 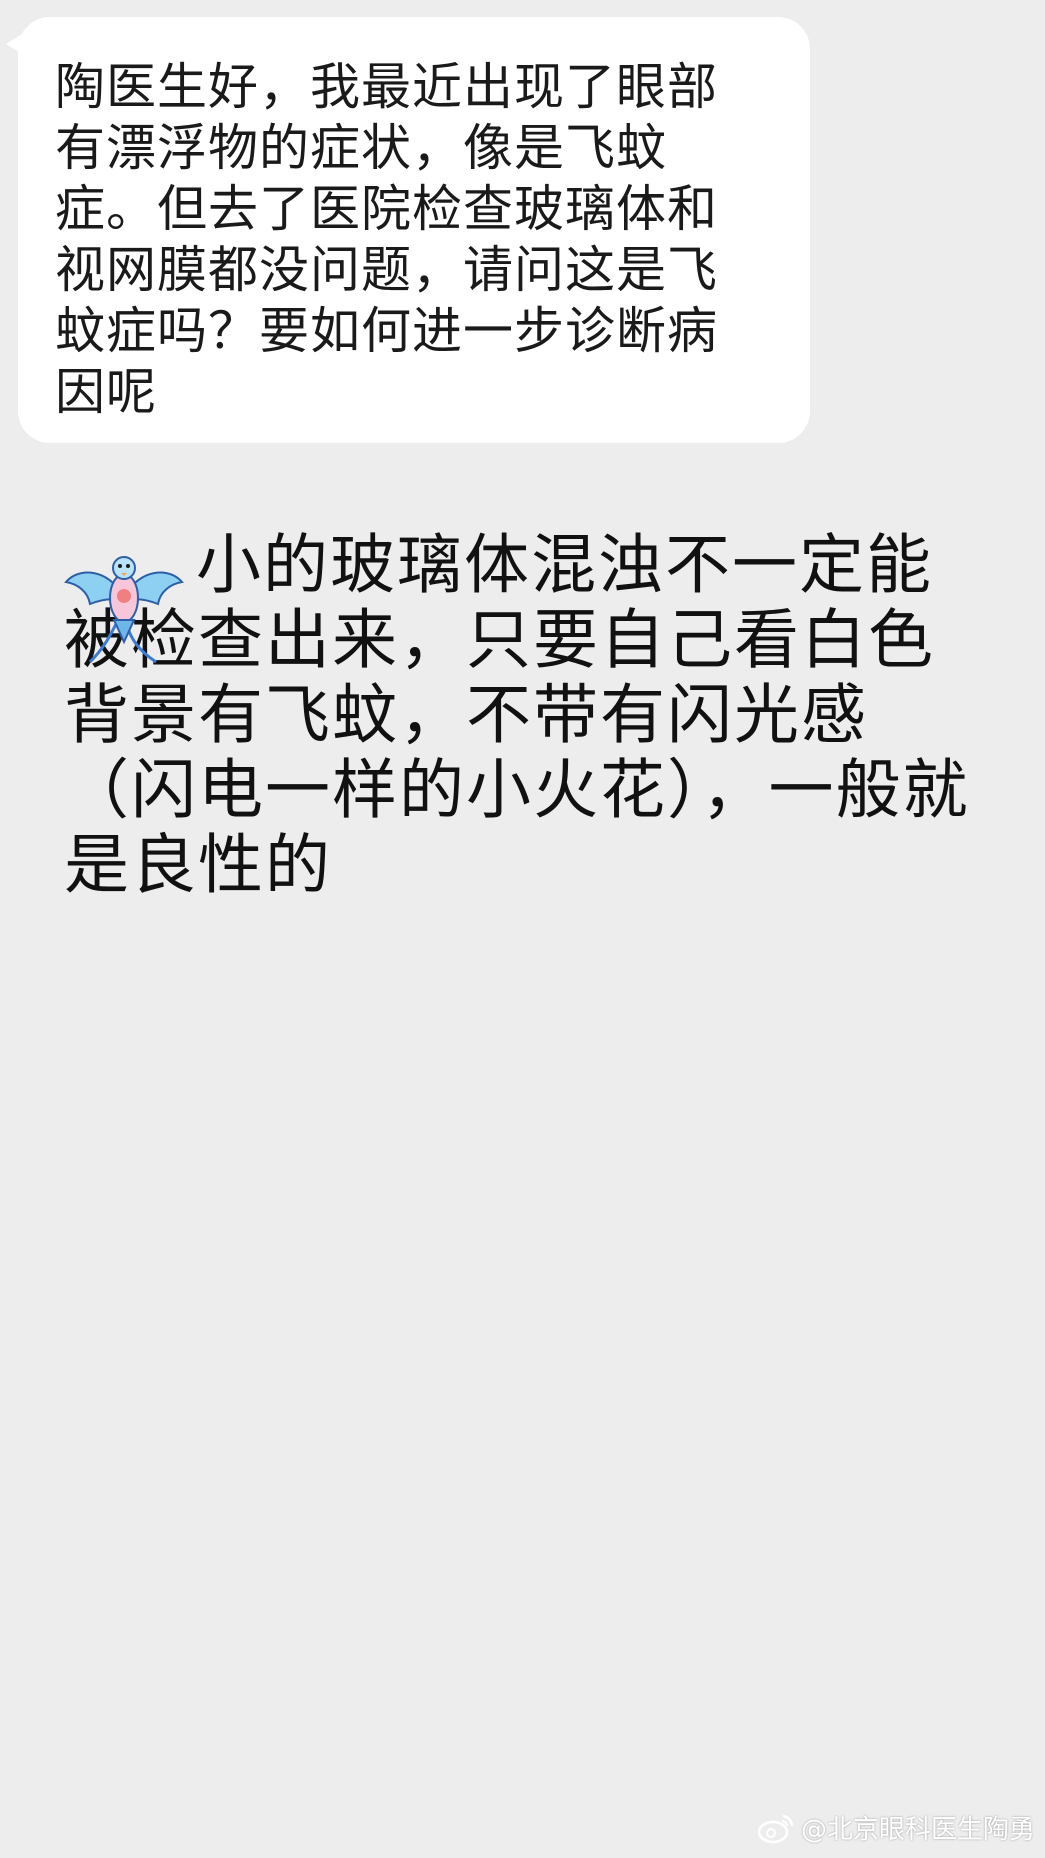 I want to click on watermark: @北京眼科医生陶勇, so click(x=896, y=1827).